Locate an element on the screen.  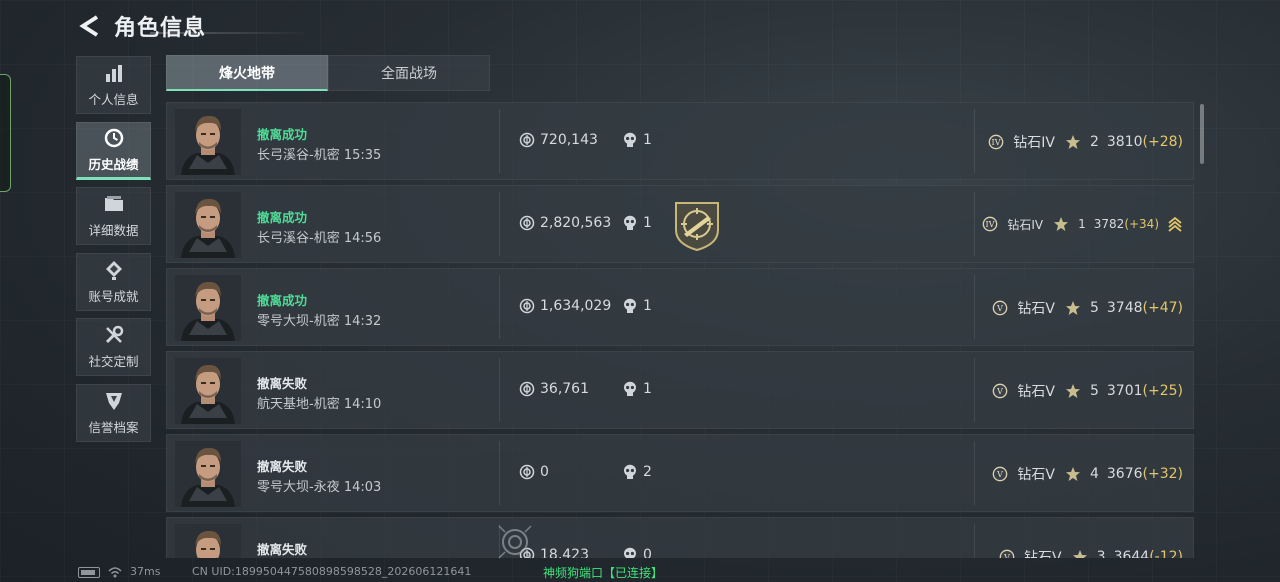
match-record-row: 撤离失败 18,423 0 V 钻石V 3 3644 (-12) is located at coordinates (680, 537).